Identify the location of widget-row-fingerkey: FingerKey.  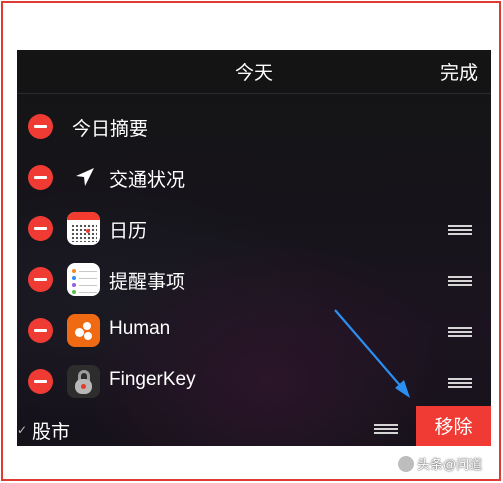
(254, 381).